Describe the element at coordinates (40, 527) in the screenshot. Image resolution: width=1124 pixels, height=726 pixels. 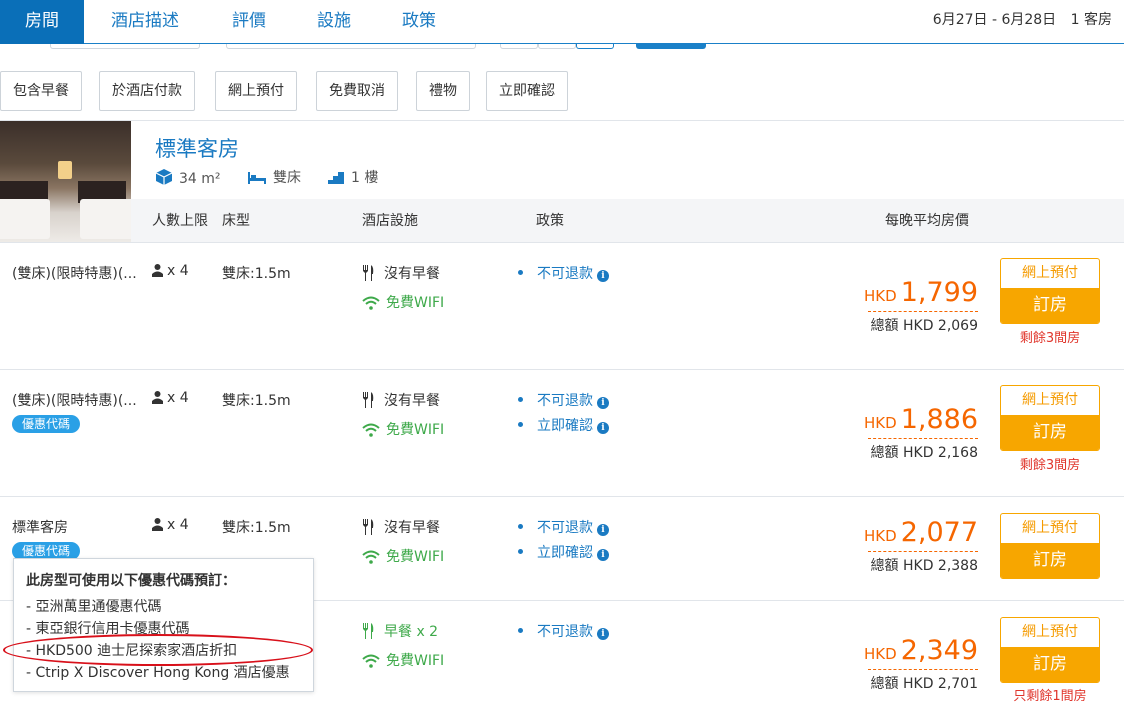
I see `rate-name: 標準客房` at that location.